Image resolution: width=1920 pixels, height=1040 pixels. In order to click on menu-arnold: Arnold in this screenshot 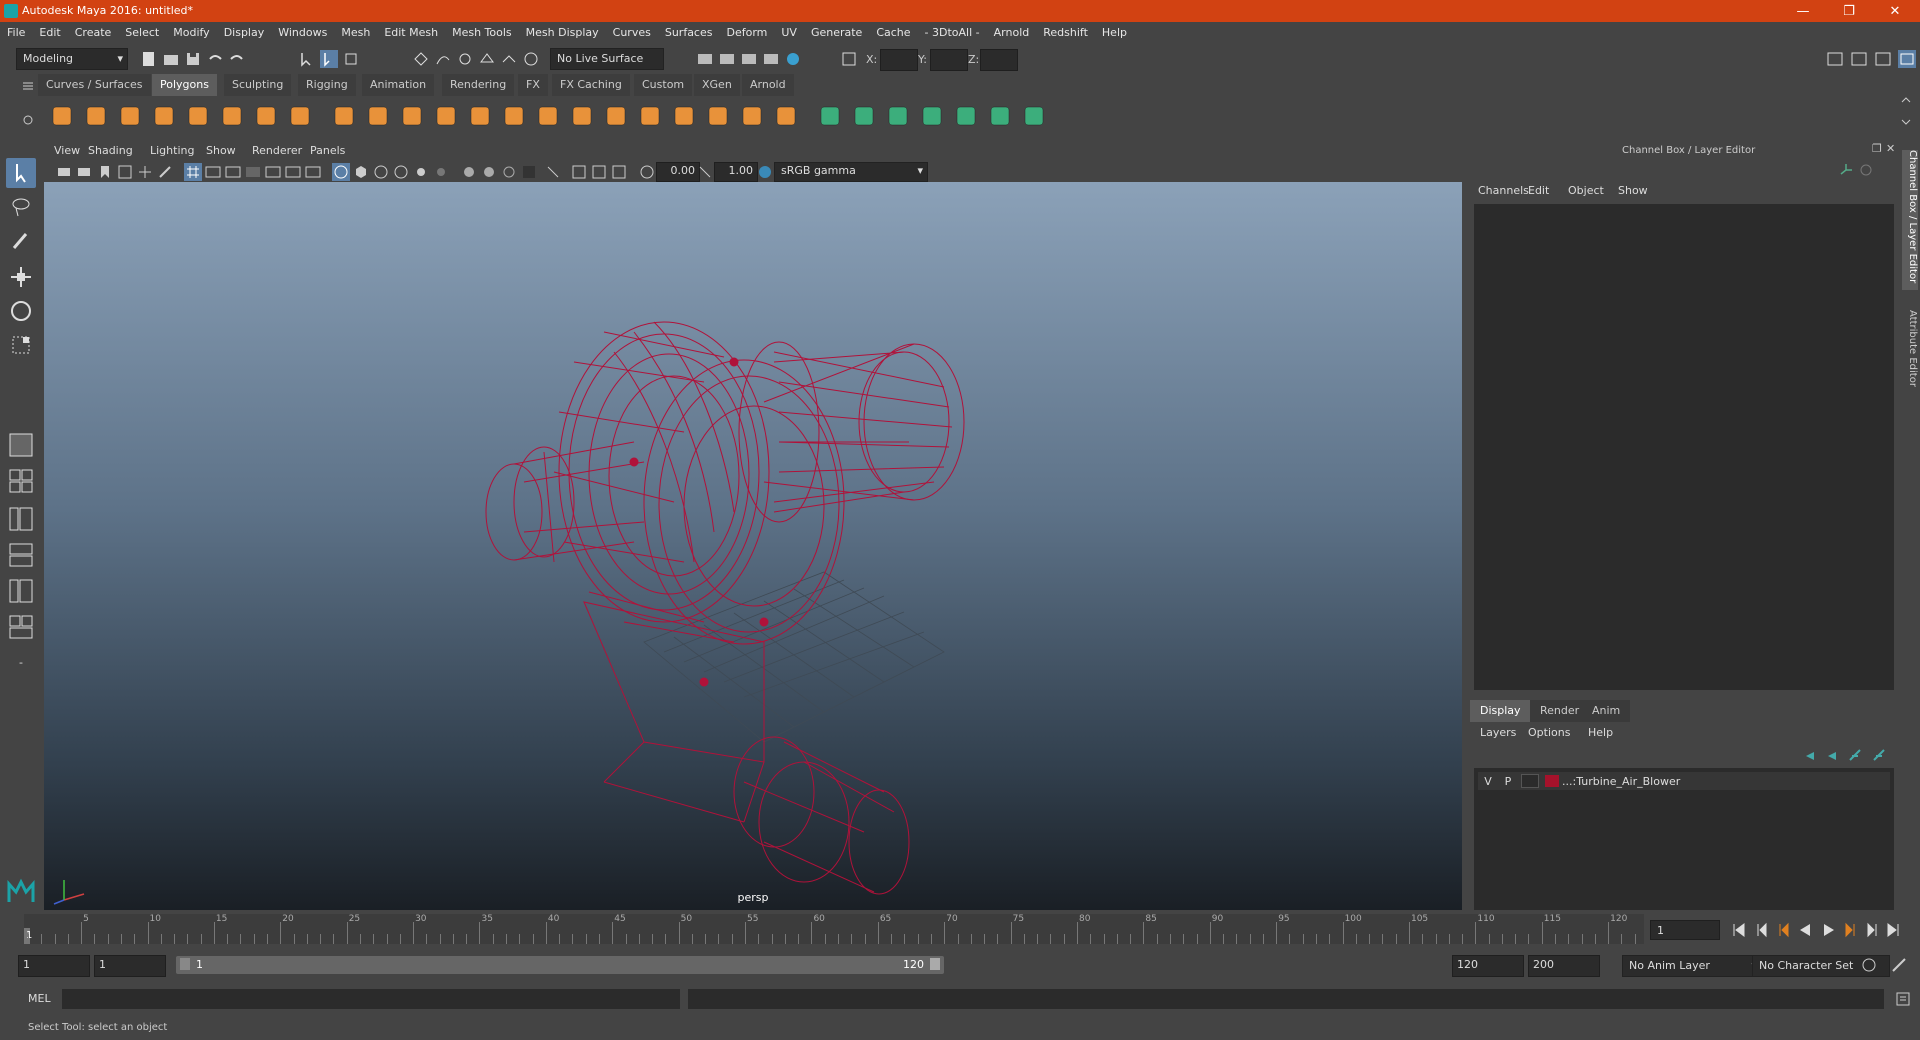, I will do `click(1012, 33)`.